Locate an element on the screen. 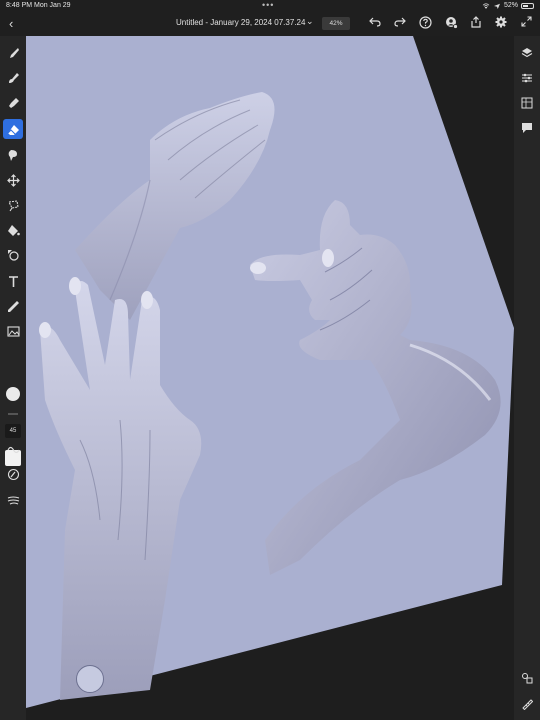 The image size is (540, 720). ruler-icon is located at coordinates (527, 704).